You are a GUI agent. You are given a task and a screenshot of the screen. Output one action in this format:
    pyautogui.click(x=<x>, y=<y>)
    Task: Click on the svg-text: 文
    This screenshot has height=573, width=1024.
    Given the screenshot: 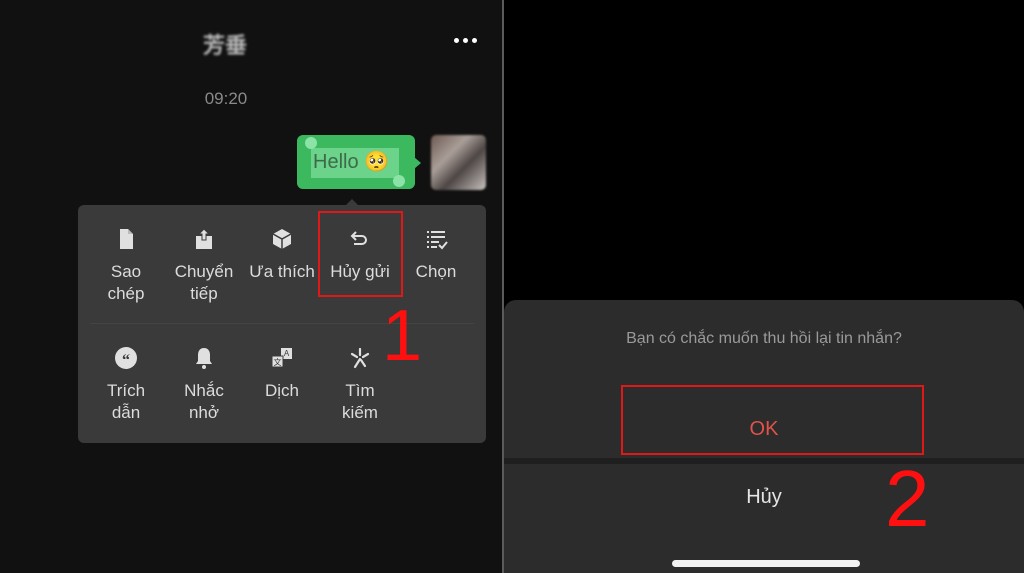 What is the action you would take?
    pyautogui.click(x=278, y=362)
    